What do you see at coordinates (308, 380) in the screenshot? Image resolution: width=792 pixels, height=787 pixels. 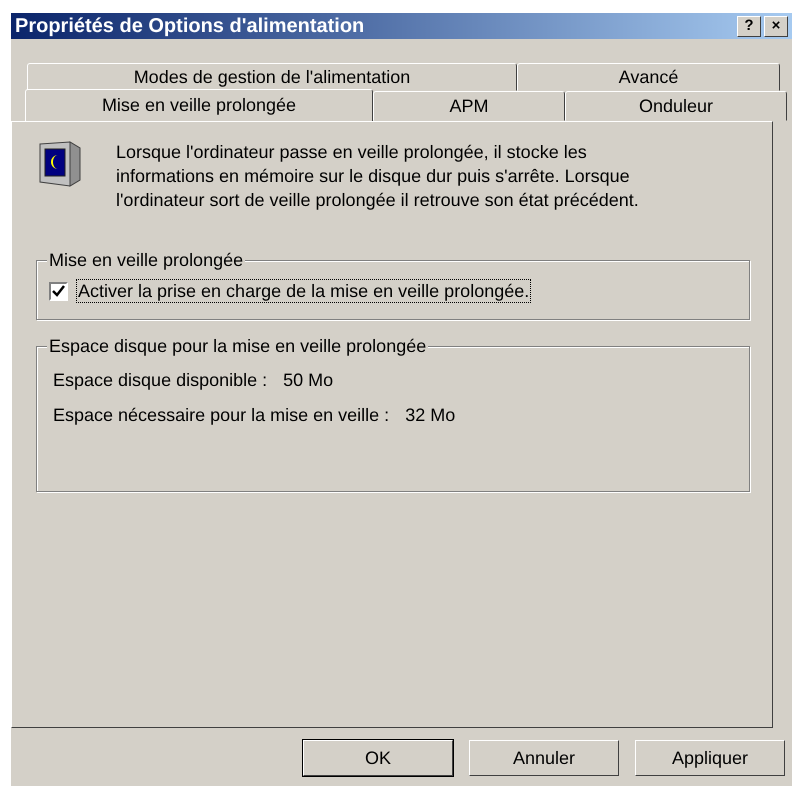 I see `field-value: 50 Mo` at bounding box center [308, 380].